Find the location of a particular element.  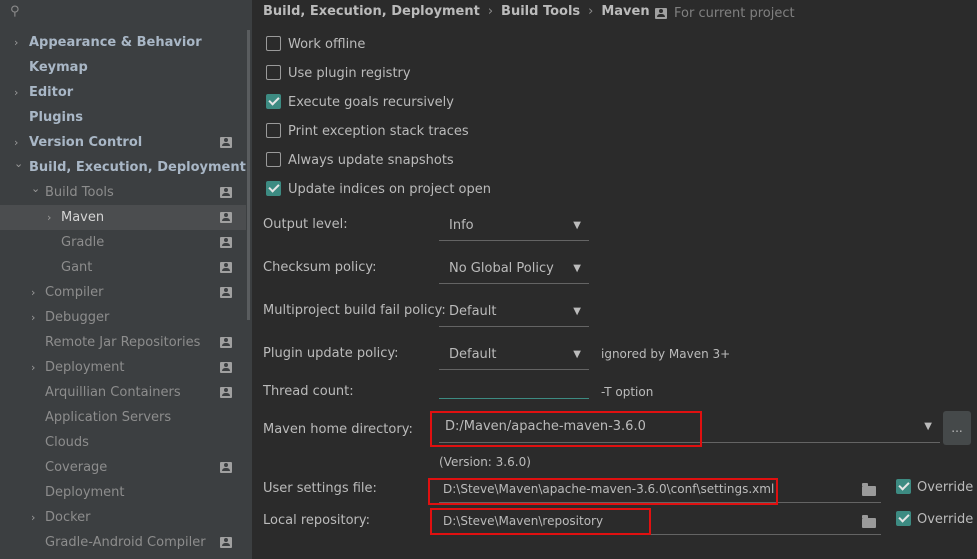

option-label: Work offline is located at coordinates (327, 44).